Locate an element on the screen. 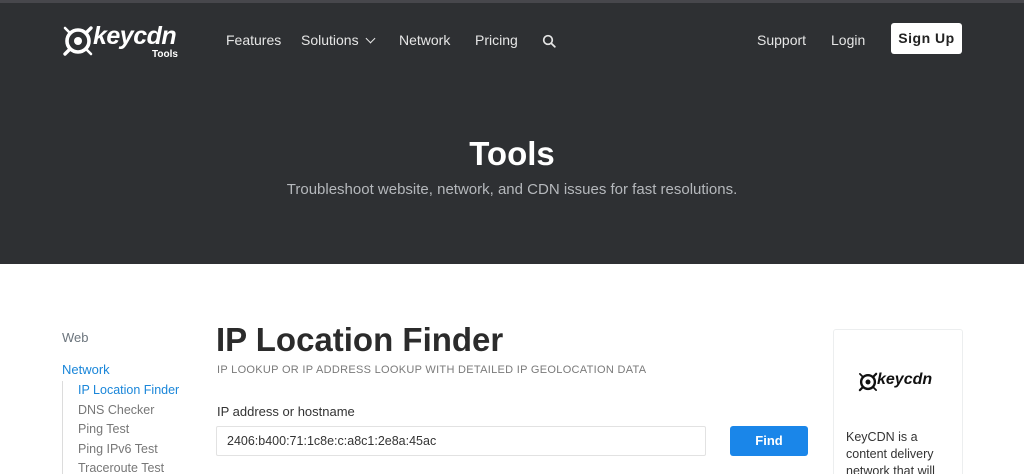 Image resolution: width=1024 pixels, height=474 pixels. ip-address-input is located at coordinates (461, 441).